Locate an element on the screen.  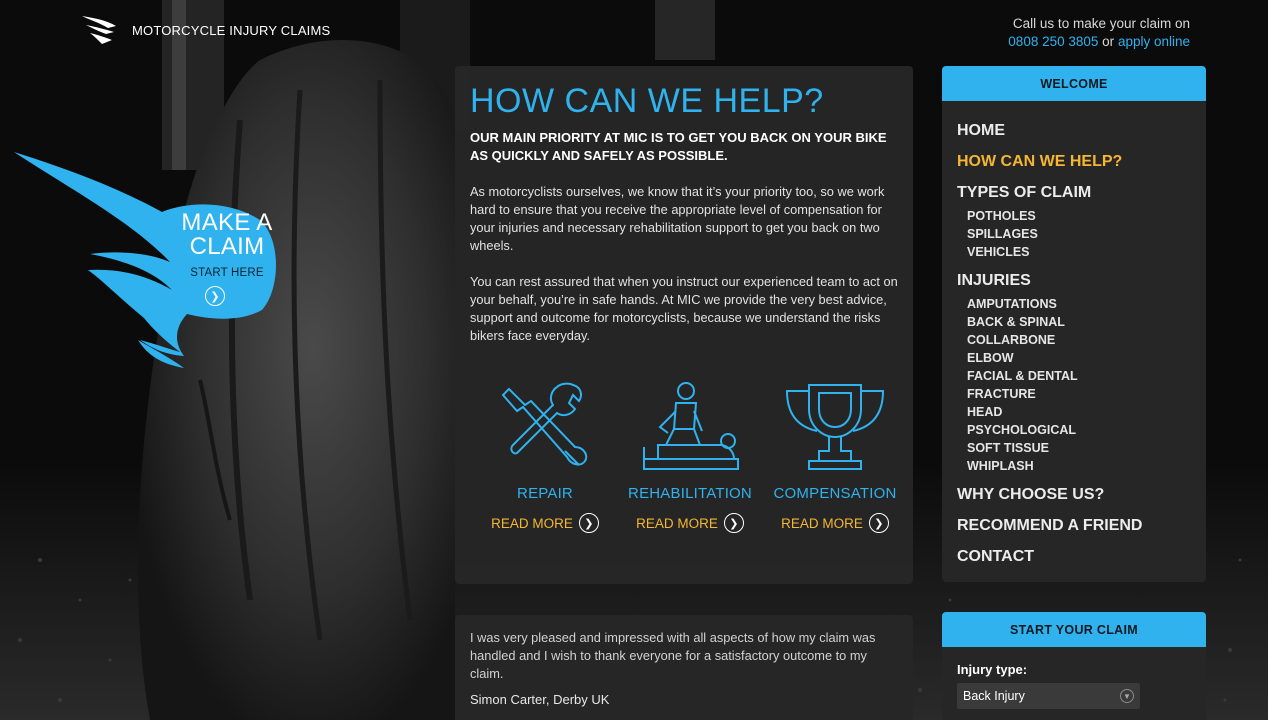
repair-read-more: READ MORE ❯ is located at coordinates (545, 523).